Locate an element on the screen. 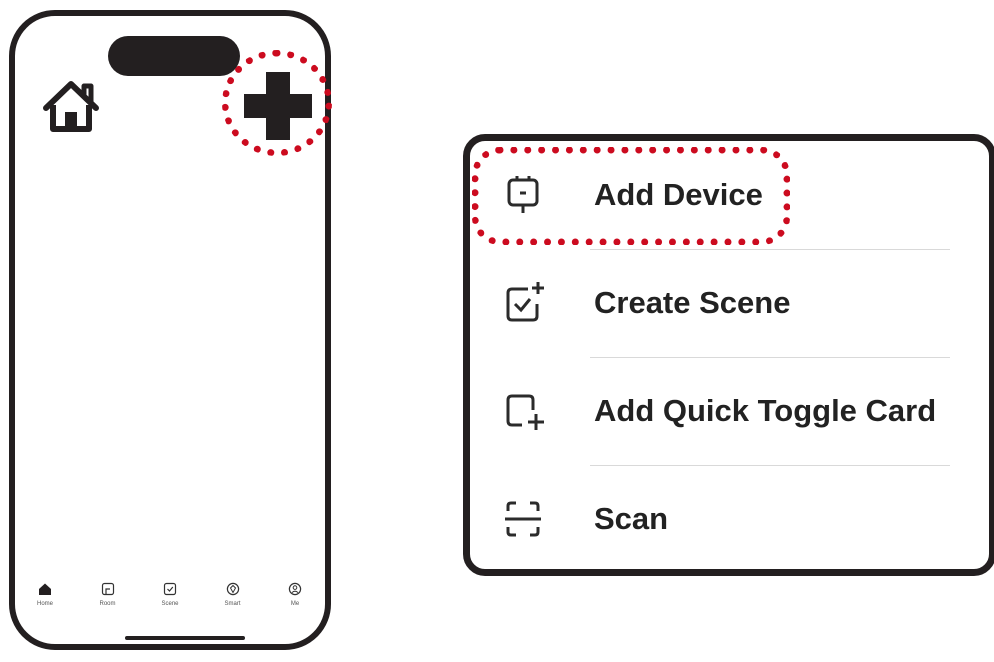 This screenshot has width=994, height=662. tab-label: Room is located at coordinates (107, 604).